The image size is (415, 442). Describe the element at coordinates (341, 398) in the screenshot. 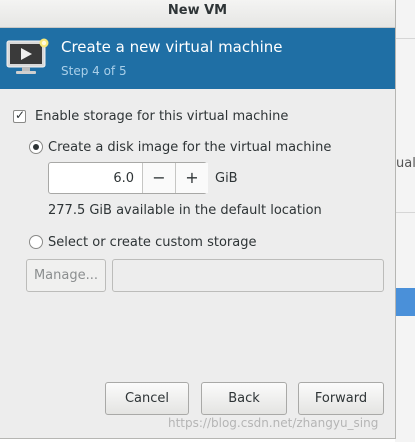

I see `forward-button: Forward` at that location.